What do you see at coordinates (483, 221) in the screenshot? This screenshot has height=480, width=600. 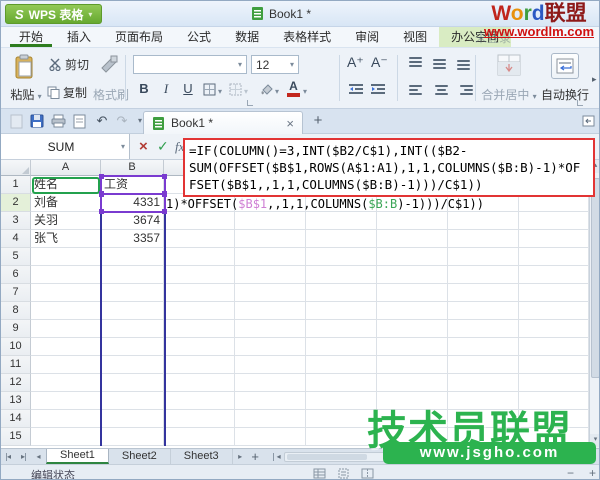 I see `cell-G3` at bounding box center [483, 221].